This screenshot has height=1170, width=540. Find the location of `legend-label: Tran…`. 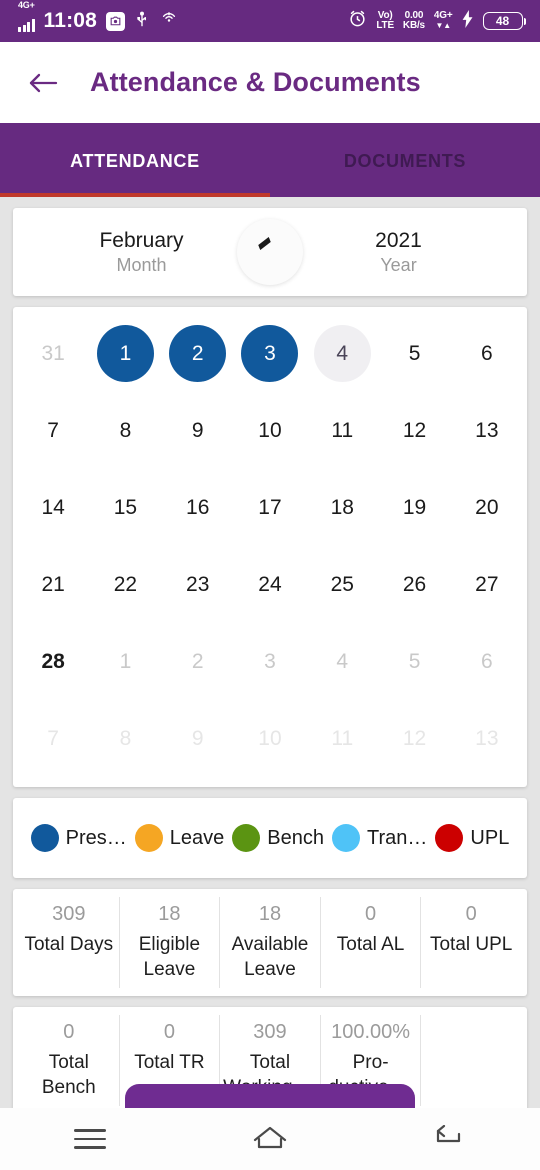

legend-label: Tran… is located at coordinates (397, 837).